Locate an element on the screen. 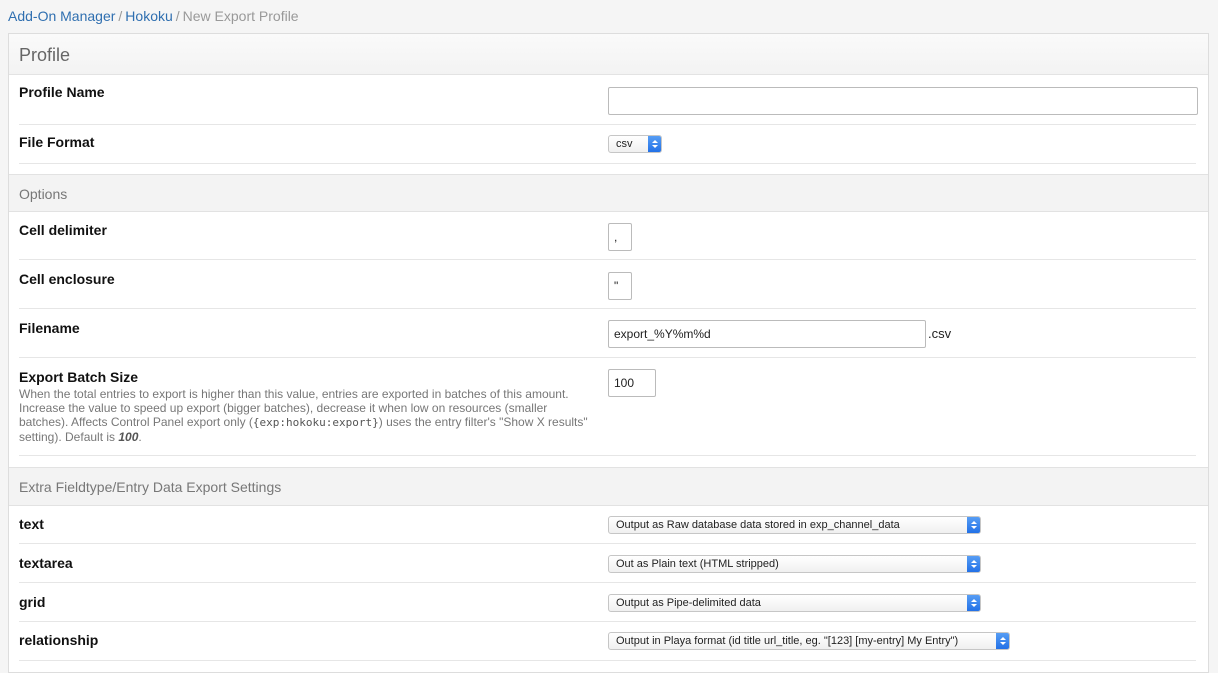 The width and height of the screenshot is (1218, 673). grid-field-select-value: Output as Pipe-delimited data is located at coordinates (688, 603).